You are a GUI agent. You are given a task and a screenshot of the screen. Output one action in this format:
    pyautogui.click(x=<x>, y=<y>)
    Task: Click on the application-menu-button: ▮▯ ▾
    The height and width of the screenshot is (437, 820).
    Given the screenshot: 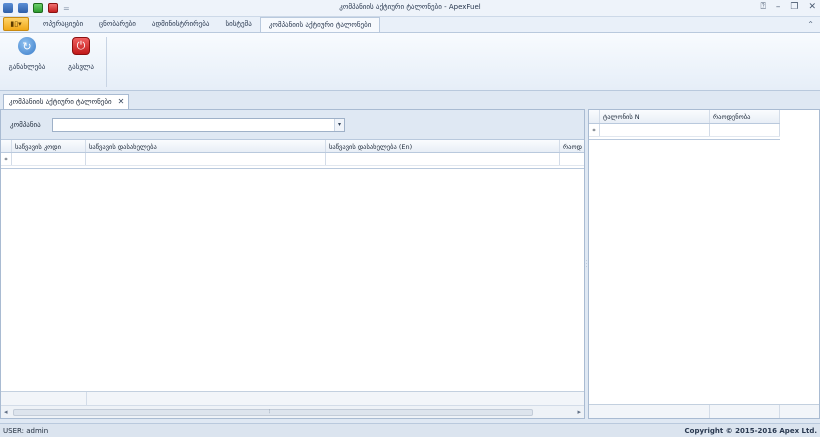 What is the action you would take?
    pyautogui.click(x=16, y=24)
    